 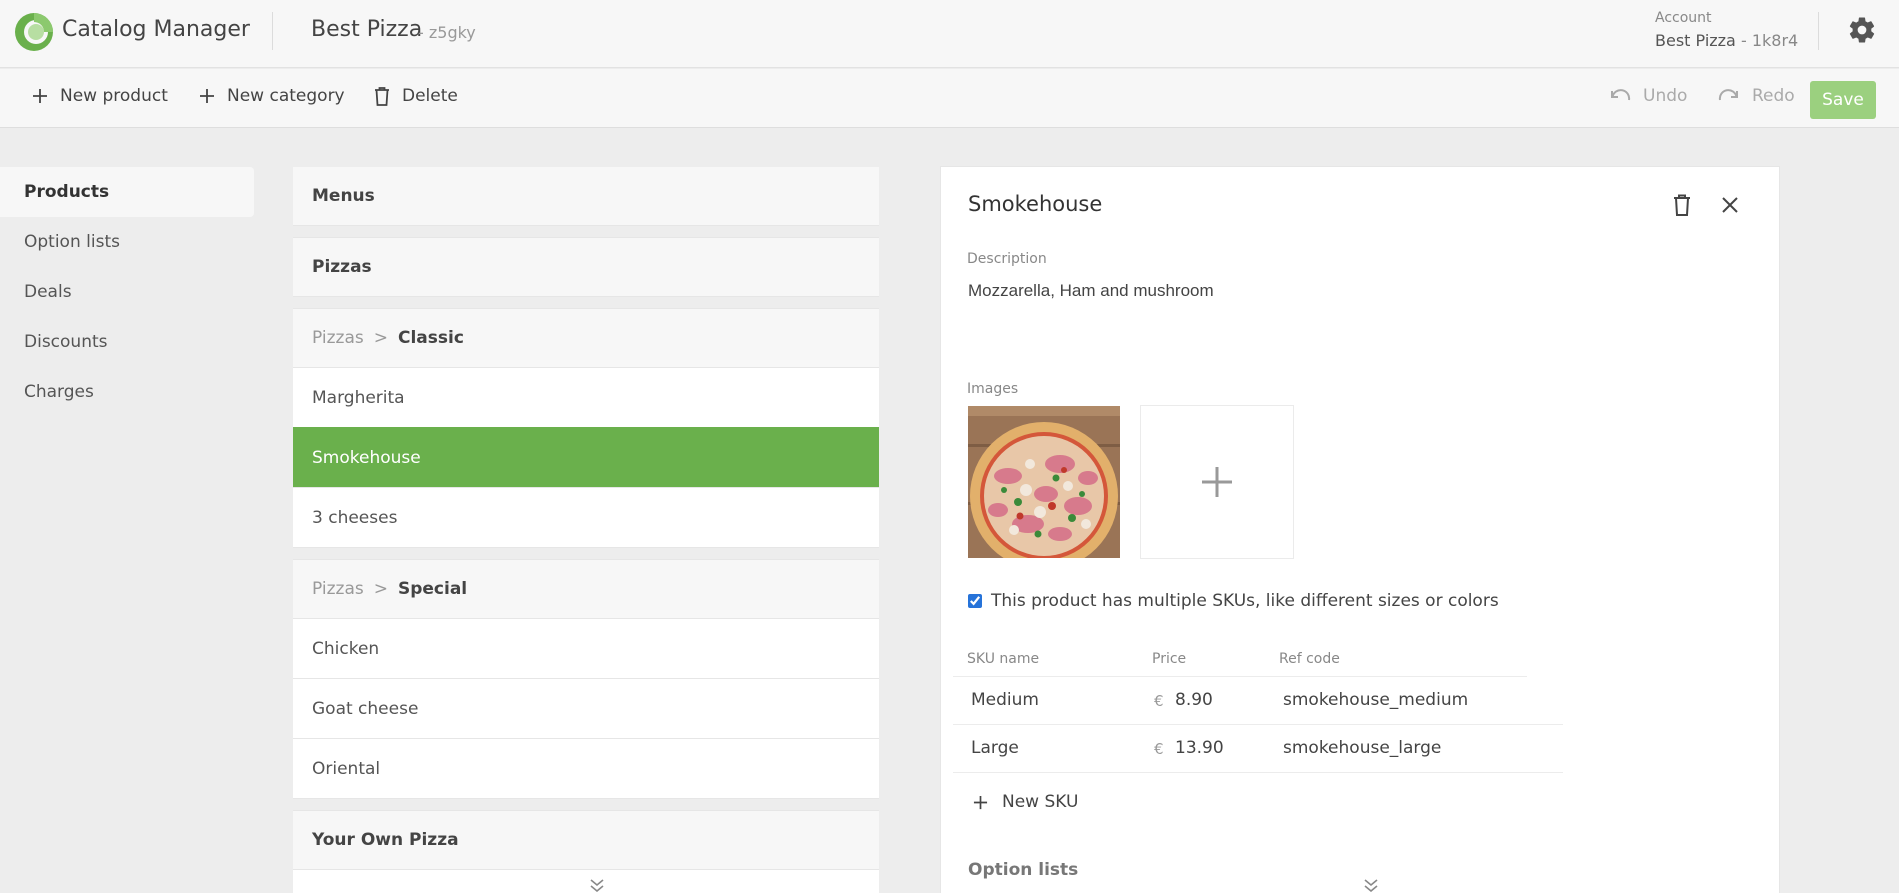 I want to click on product-item: Chicken, so click(x=586, y=648).